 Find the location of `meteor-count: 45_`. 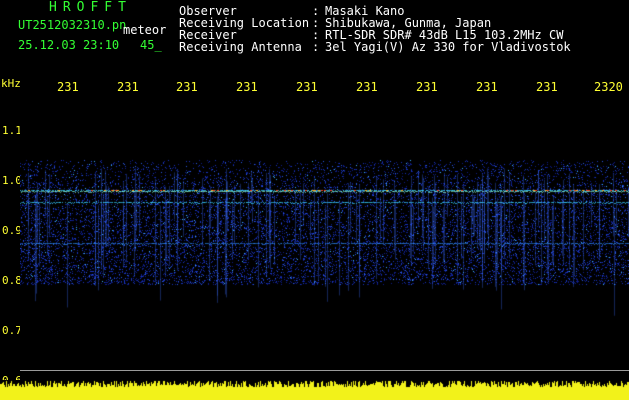

meteor-count: 45_ is located at coordinates (151, 45).